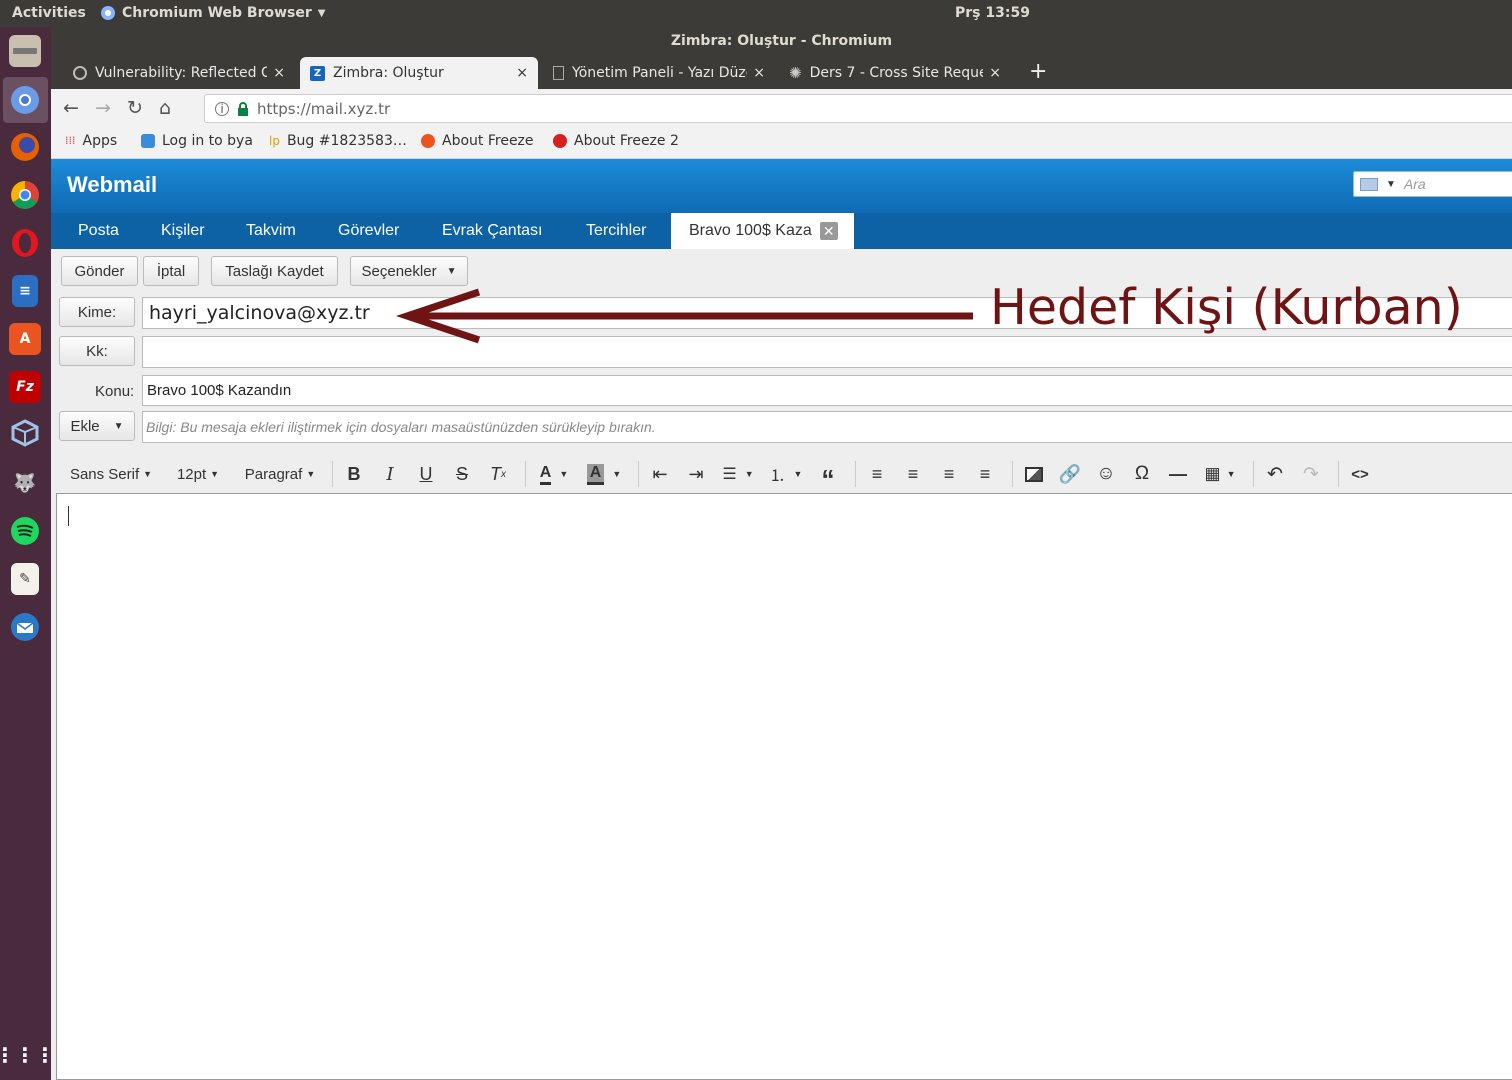 The height and width of the screenshot is (1080, 1512). Describe the element at coordinates (148, 141) in the screenshot. I see `bookmark-favicon-icon` at that location.